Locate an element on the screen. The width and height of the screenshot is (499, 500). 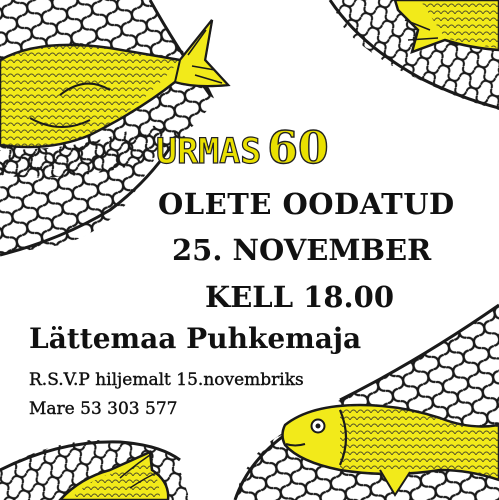
title-age: 60 is located at coordinates (298, 148).